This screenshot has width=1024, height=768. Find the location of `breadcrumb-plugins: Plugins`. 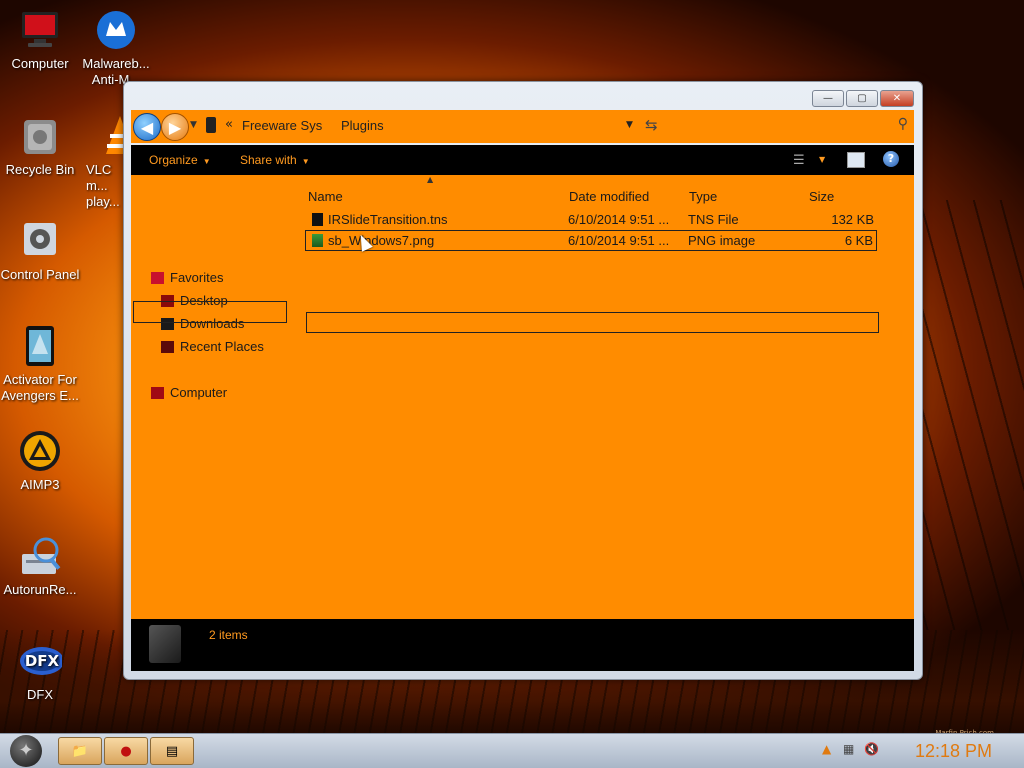

breadcrumb-plugins: Plugins is located at coordinates (362, 125).